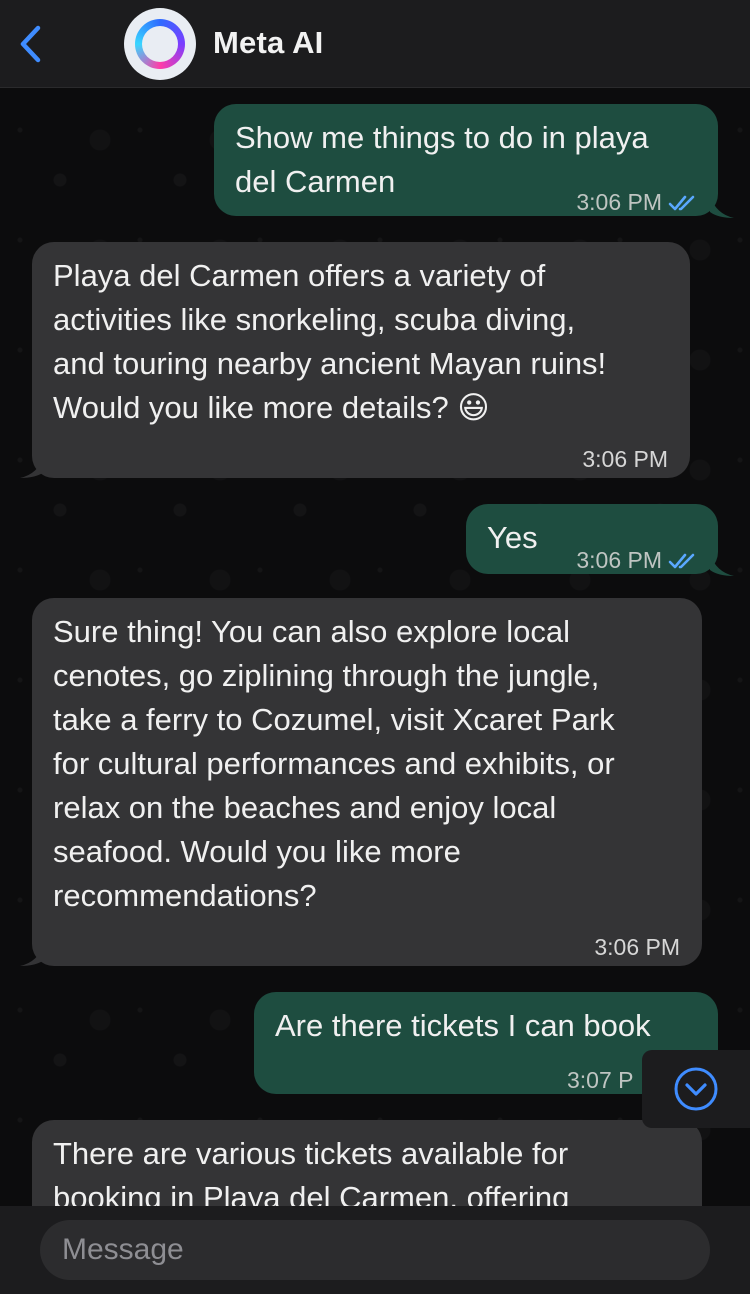 This screenshot has width=750, height=1294. Describe the element at coordinates (463, 1025) in the screenshot. I see `message-text: Are there tickets I can book` at that location.